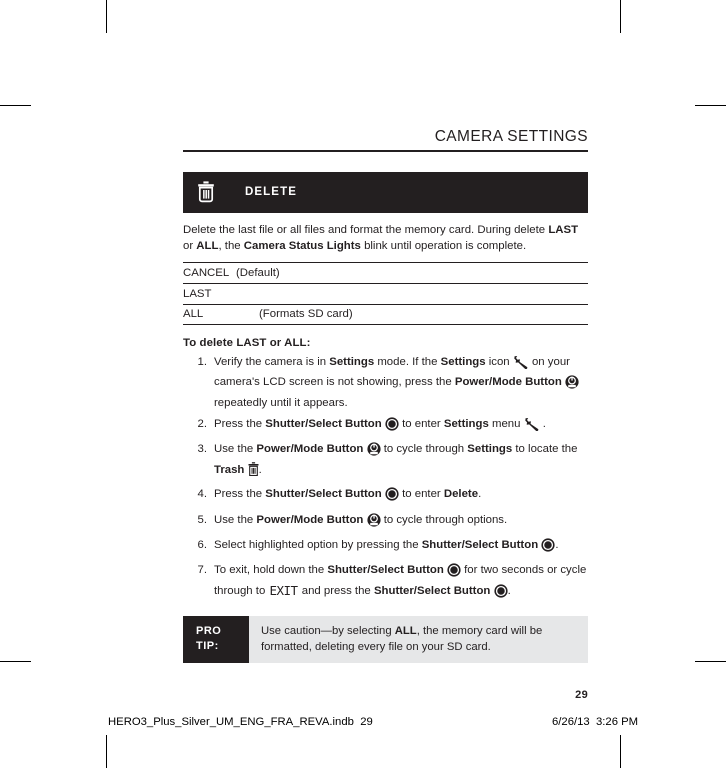 Image resolution: width=726 pixels, height=768 pixels. I want to click on crop-mark-left-bottom, so click(15, 661).